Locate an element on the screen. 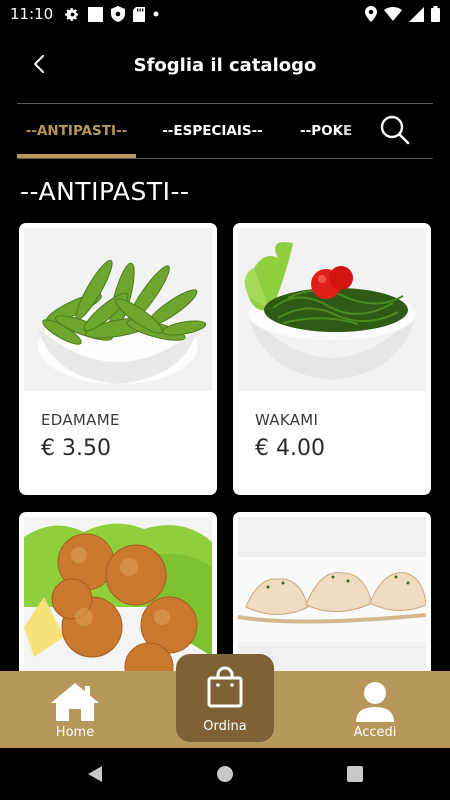 The image size is (450, 800). tabs-divider is located at coordinates (225, 158).